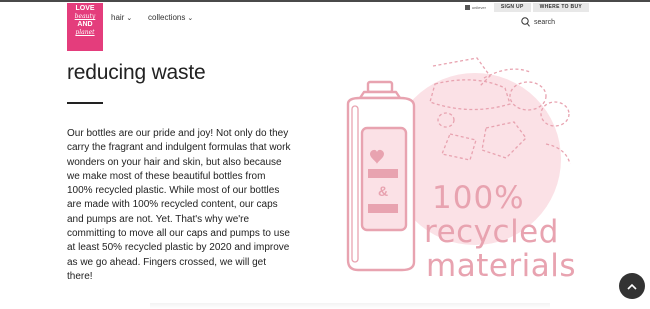  I want to click on title-underline, so click(85, 103).